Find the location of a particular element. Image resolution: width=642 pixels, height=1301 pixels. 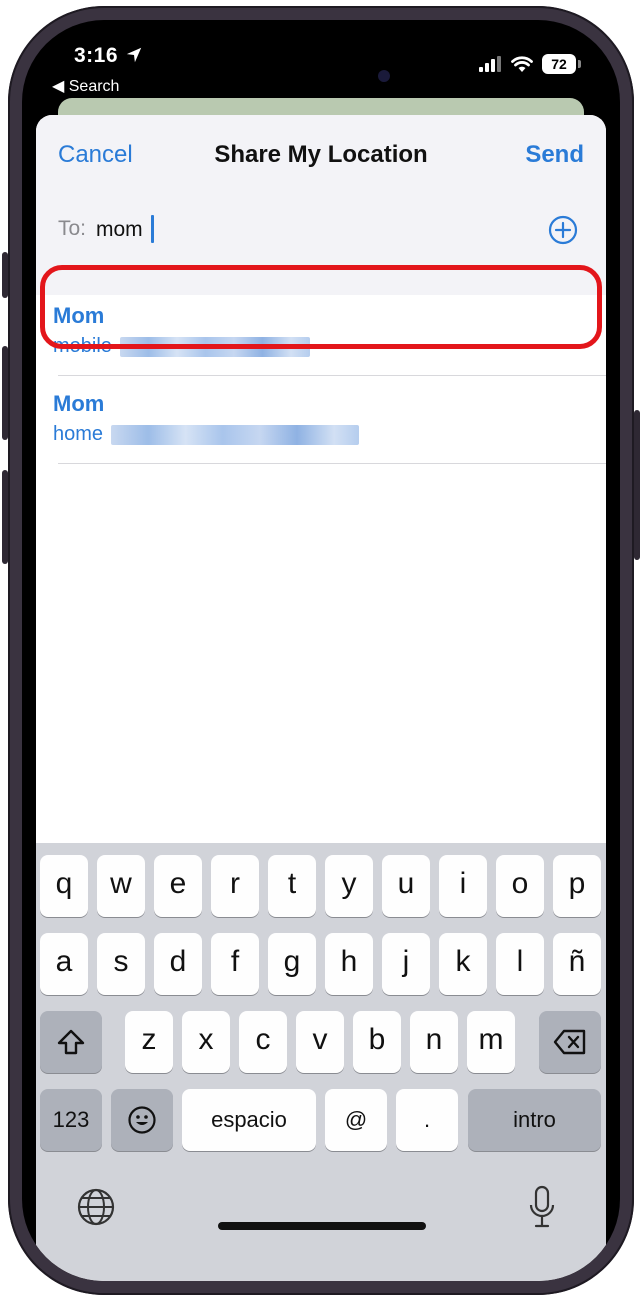

highlight-annotation is located at coordinates (321, 307).